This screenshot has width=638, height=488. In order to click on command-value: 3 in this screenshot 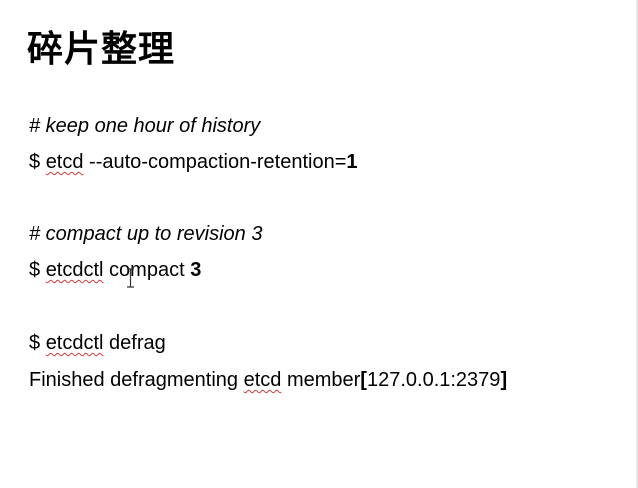, I will do `click(196, 270)`.